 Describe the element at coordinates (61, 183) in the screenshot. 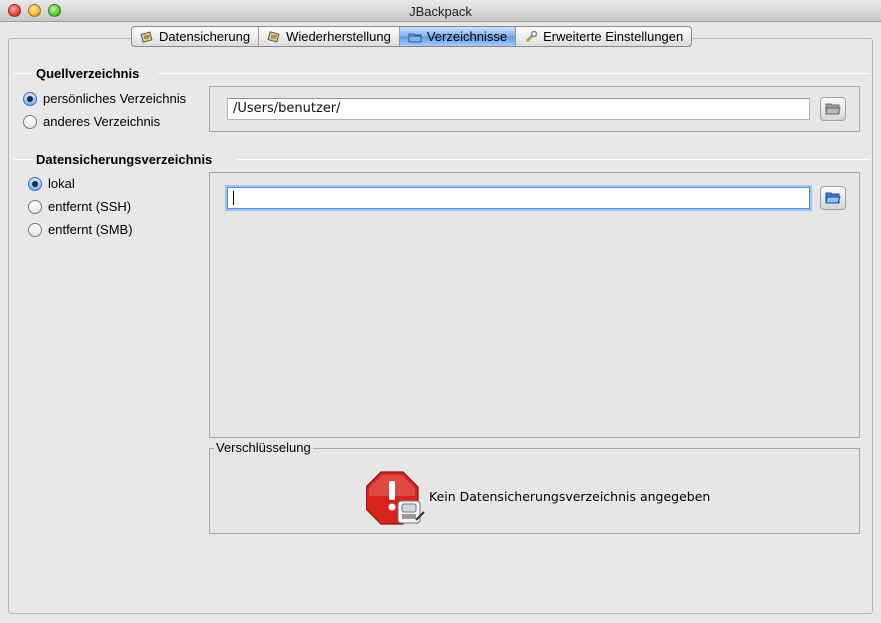

I see `radio-label: lokal` at that location.